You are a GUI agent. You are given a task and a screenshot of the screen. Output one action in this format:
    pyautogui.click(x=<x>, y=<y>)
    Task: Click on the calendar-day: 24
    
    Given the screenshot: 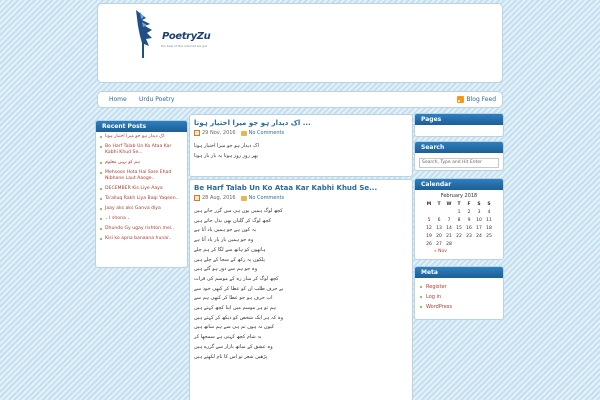 What is the action you would take?
    pyautogui.click(x=479, y=236)
    